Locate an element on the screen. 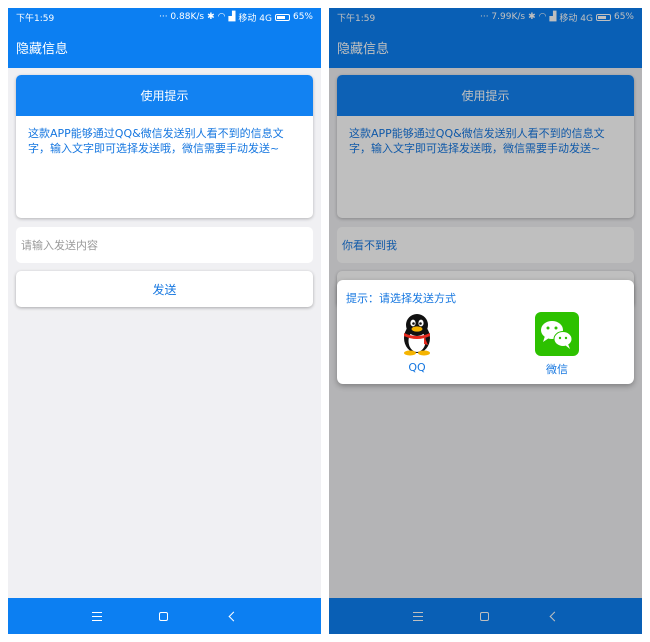 This screenshot has width=650, height=642. page-title: 隐藏信息 is located at coordinates (42, 49).